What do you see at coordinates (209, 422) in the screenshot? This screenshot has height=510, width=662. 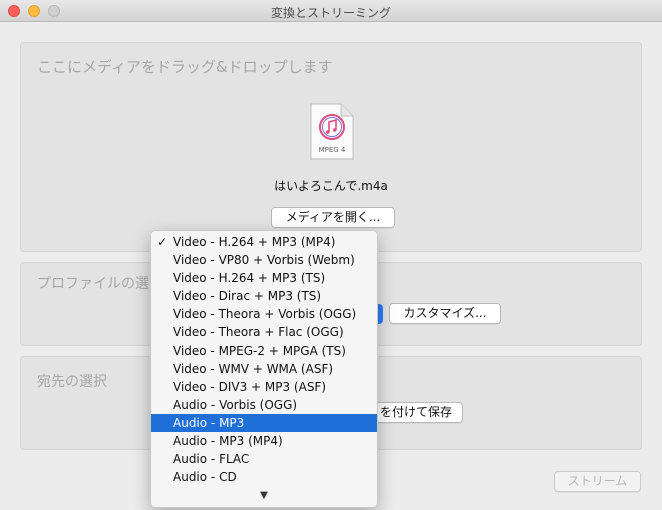 I see `menu-item-label: Audio - MP3` at bounding box center [209, 422].